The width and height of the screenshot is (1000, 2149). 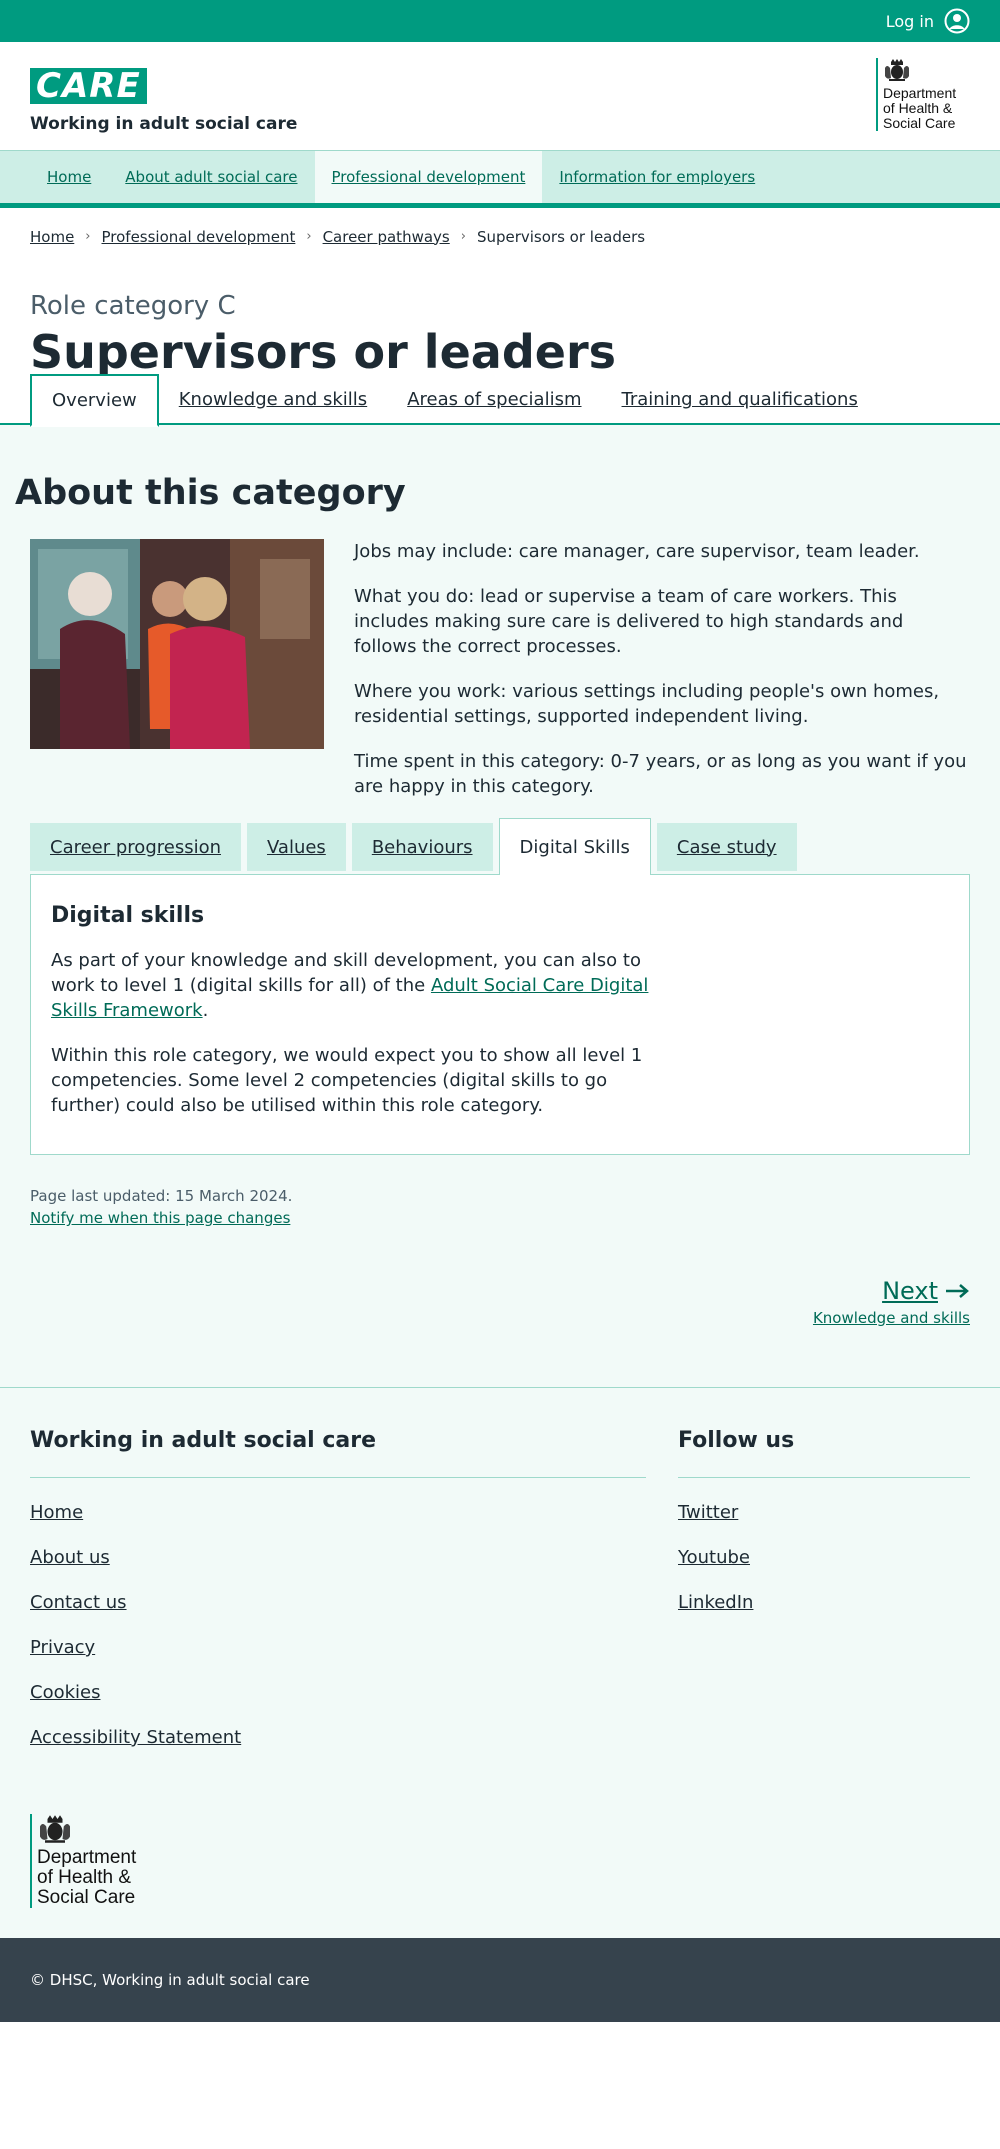 What do you see at coordinates (199, 237) in the screenshot?
I see `breadcrumb-professional-development: Professional development` at bounding box center [199, 237].